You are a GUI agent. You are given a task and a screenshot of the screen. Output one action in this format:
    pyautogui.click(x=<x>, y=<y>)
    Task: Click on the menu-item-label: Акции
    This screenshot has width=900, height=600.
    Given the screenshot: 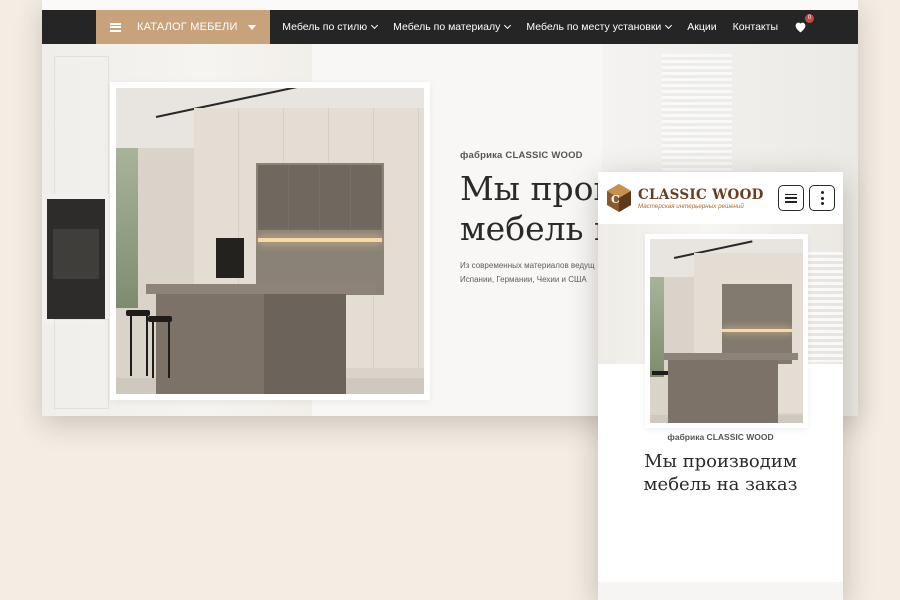 What is the action you would take?
    pyautogui.click(x=702, y=27)
    